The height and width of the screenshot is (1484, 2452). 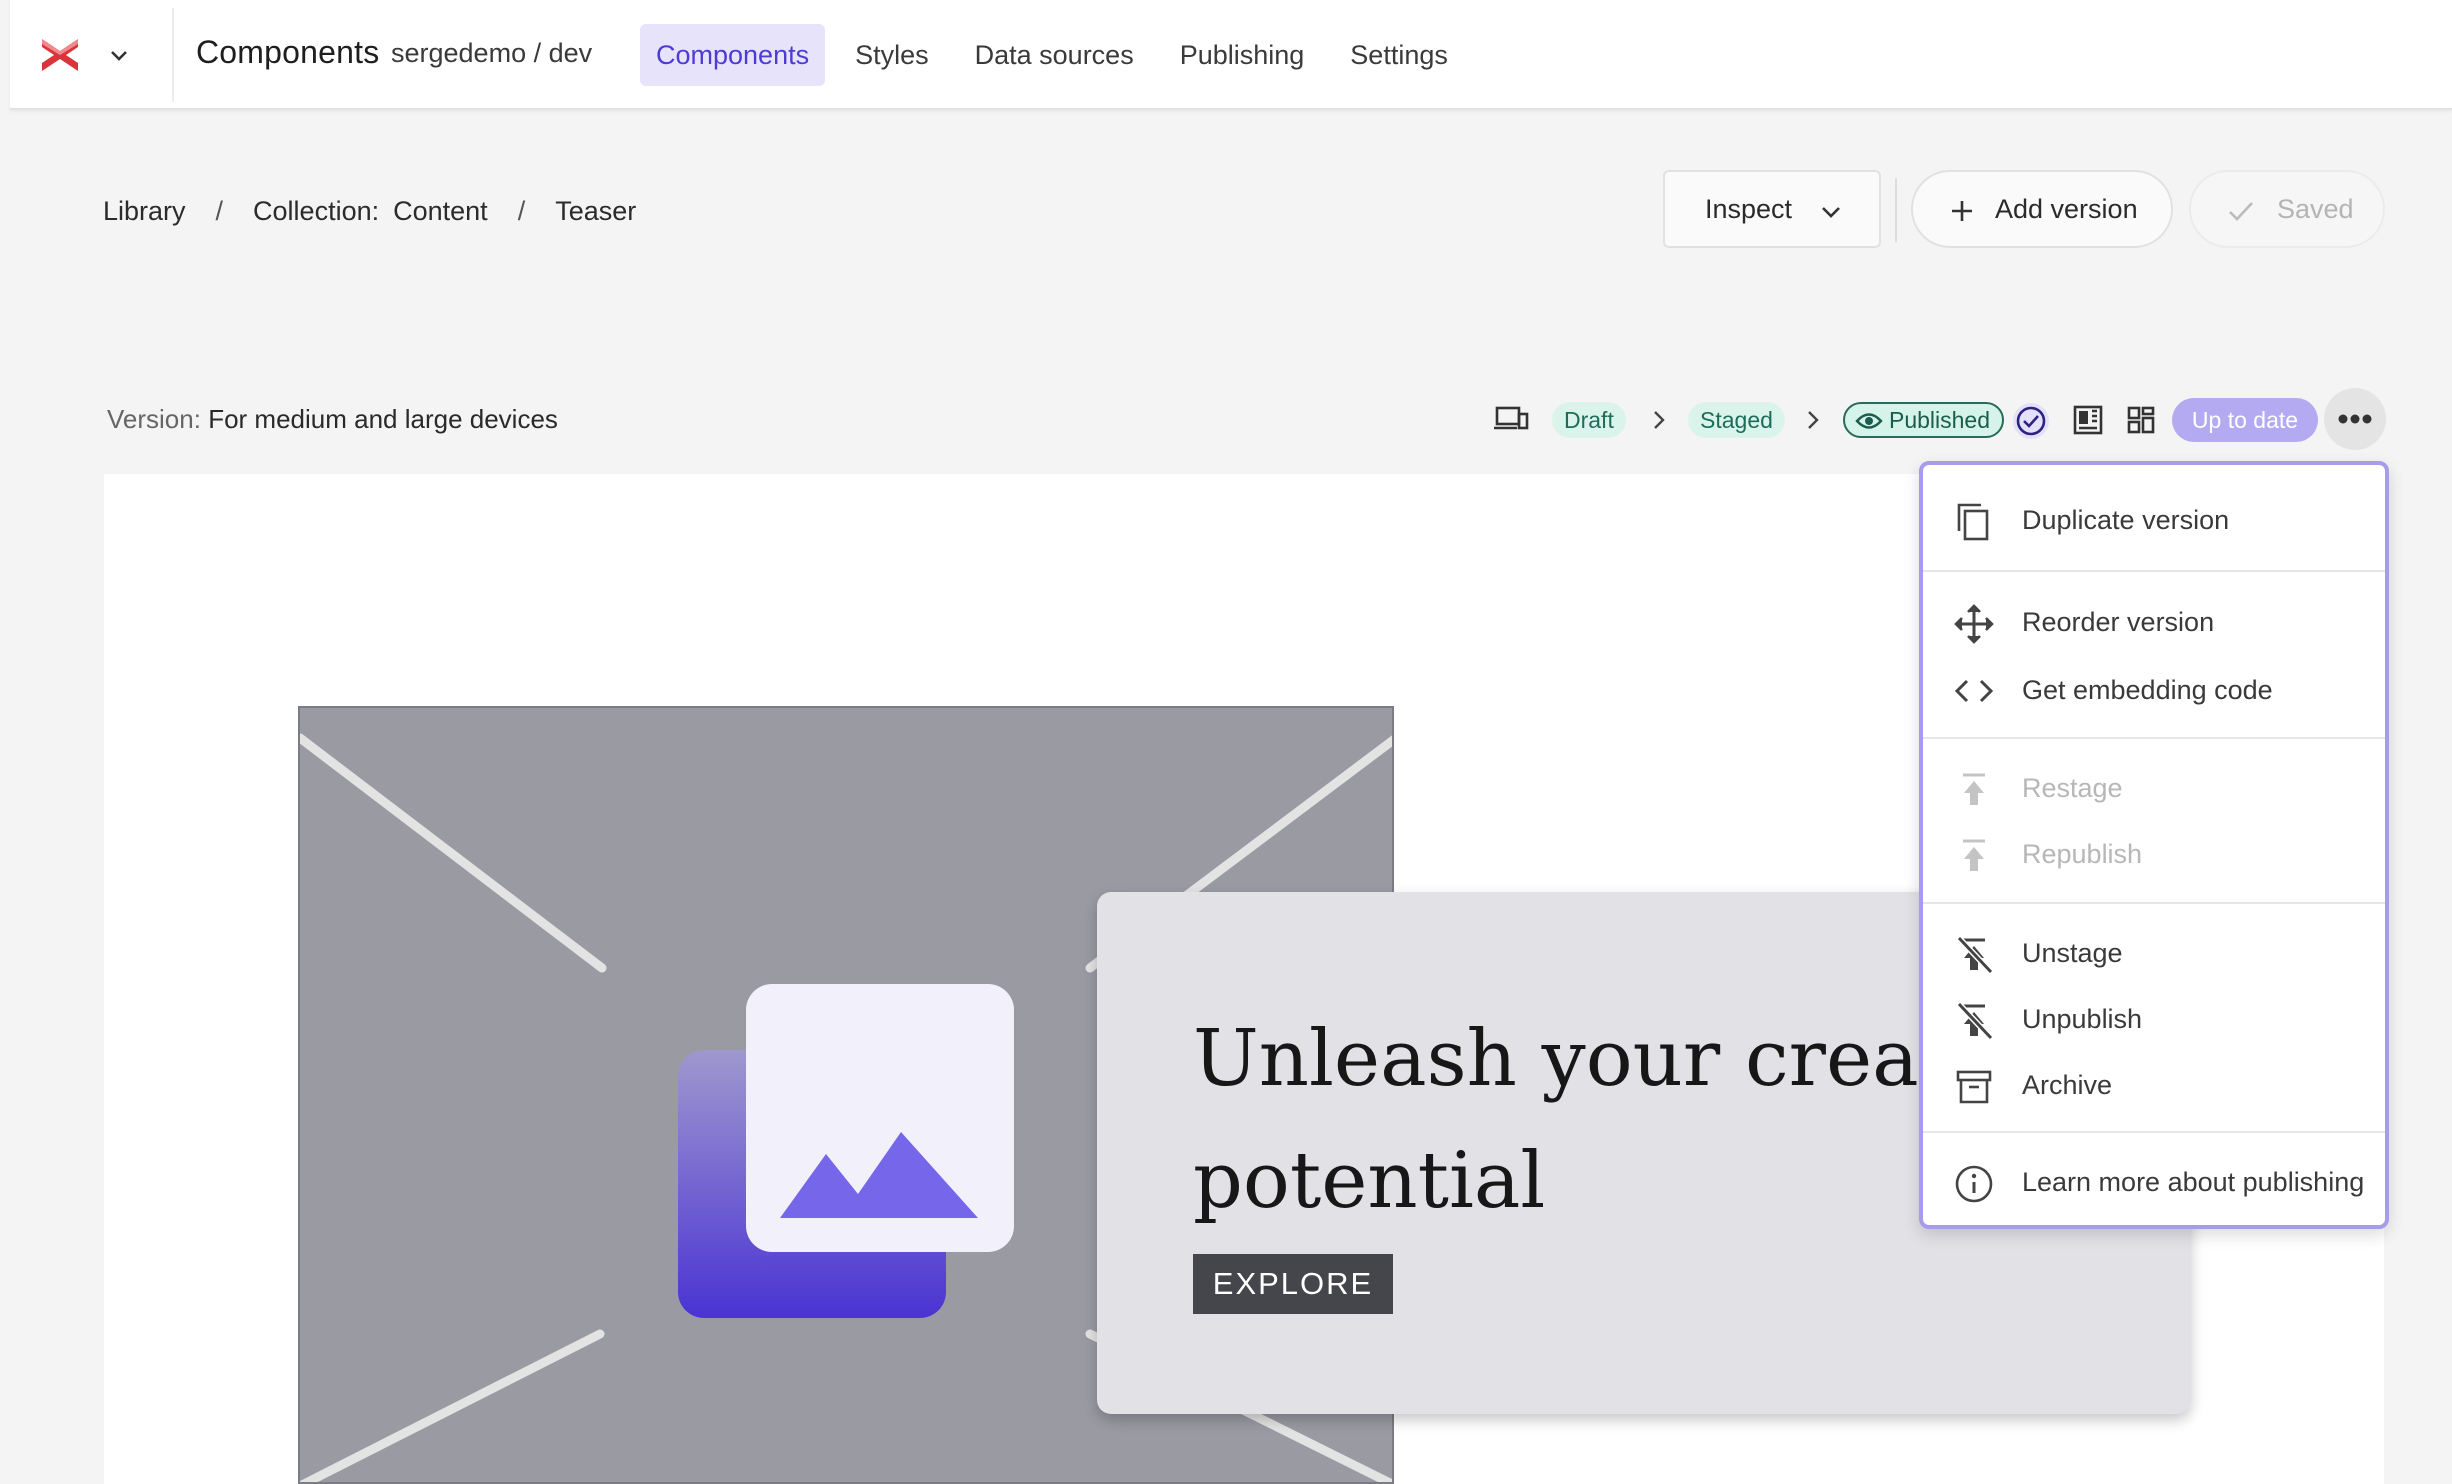 What do you see at coordinates (2082, 854) in the screenshot?
I see `menu-item-label: Republish` at bounding box center [2082, 854].